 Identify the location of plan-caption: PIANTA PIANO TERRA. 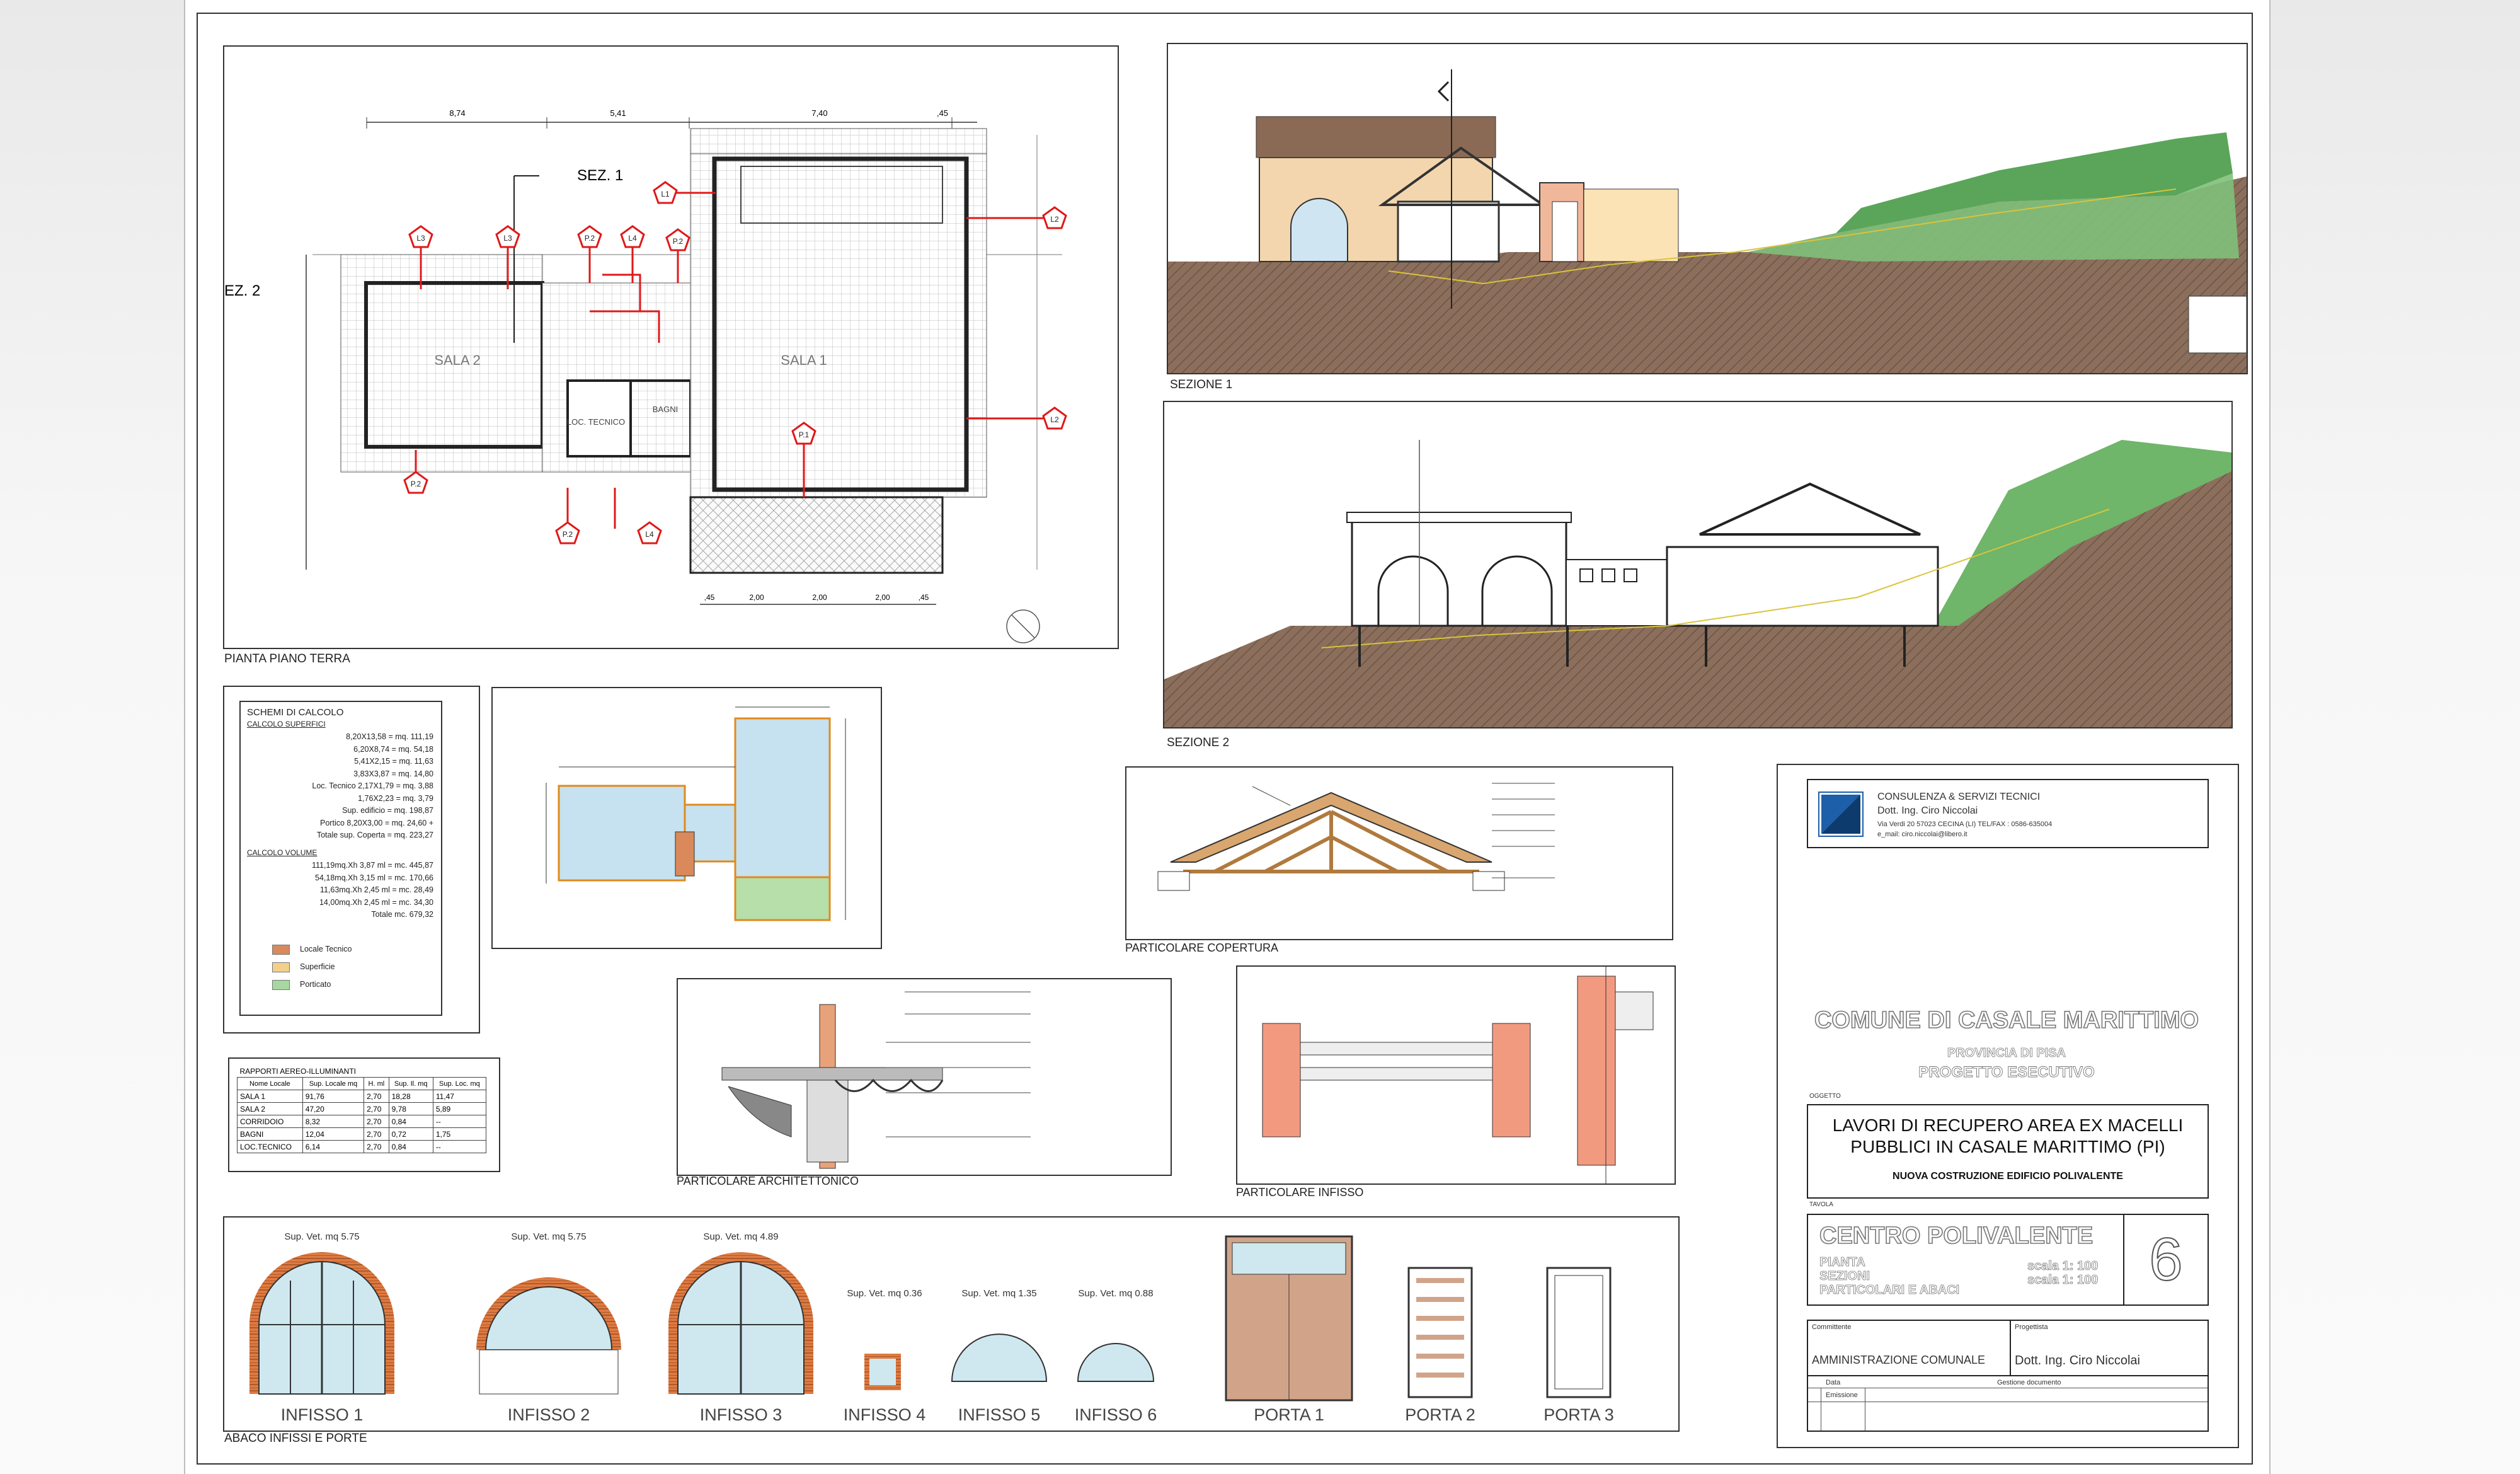
(287, 659).